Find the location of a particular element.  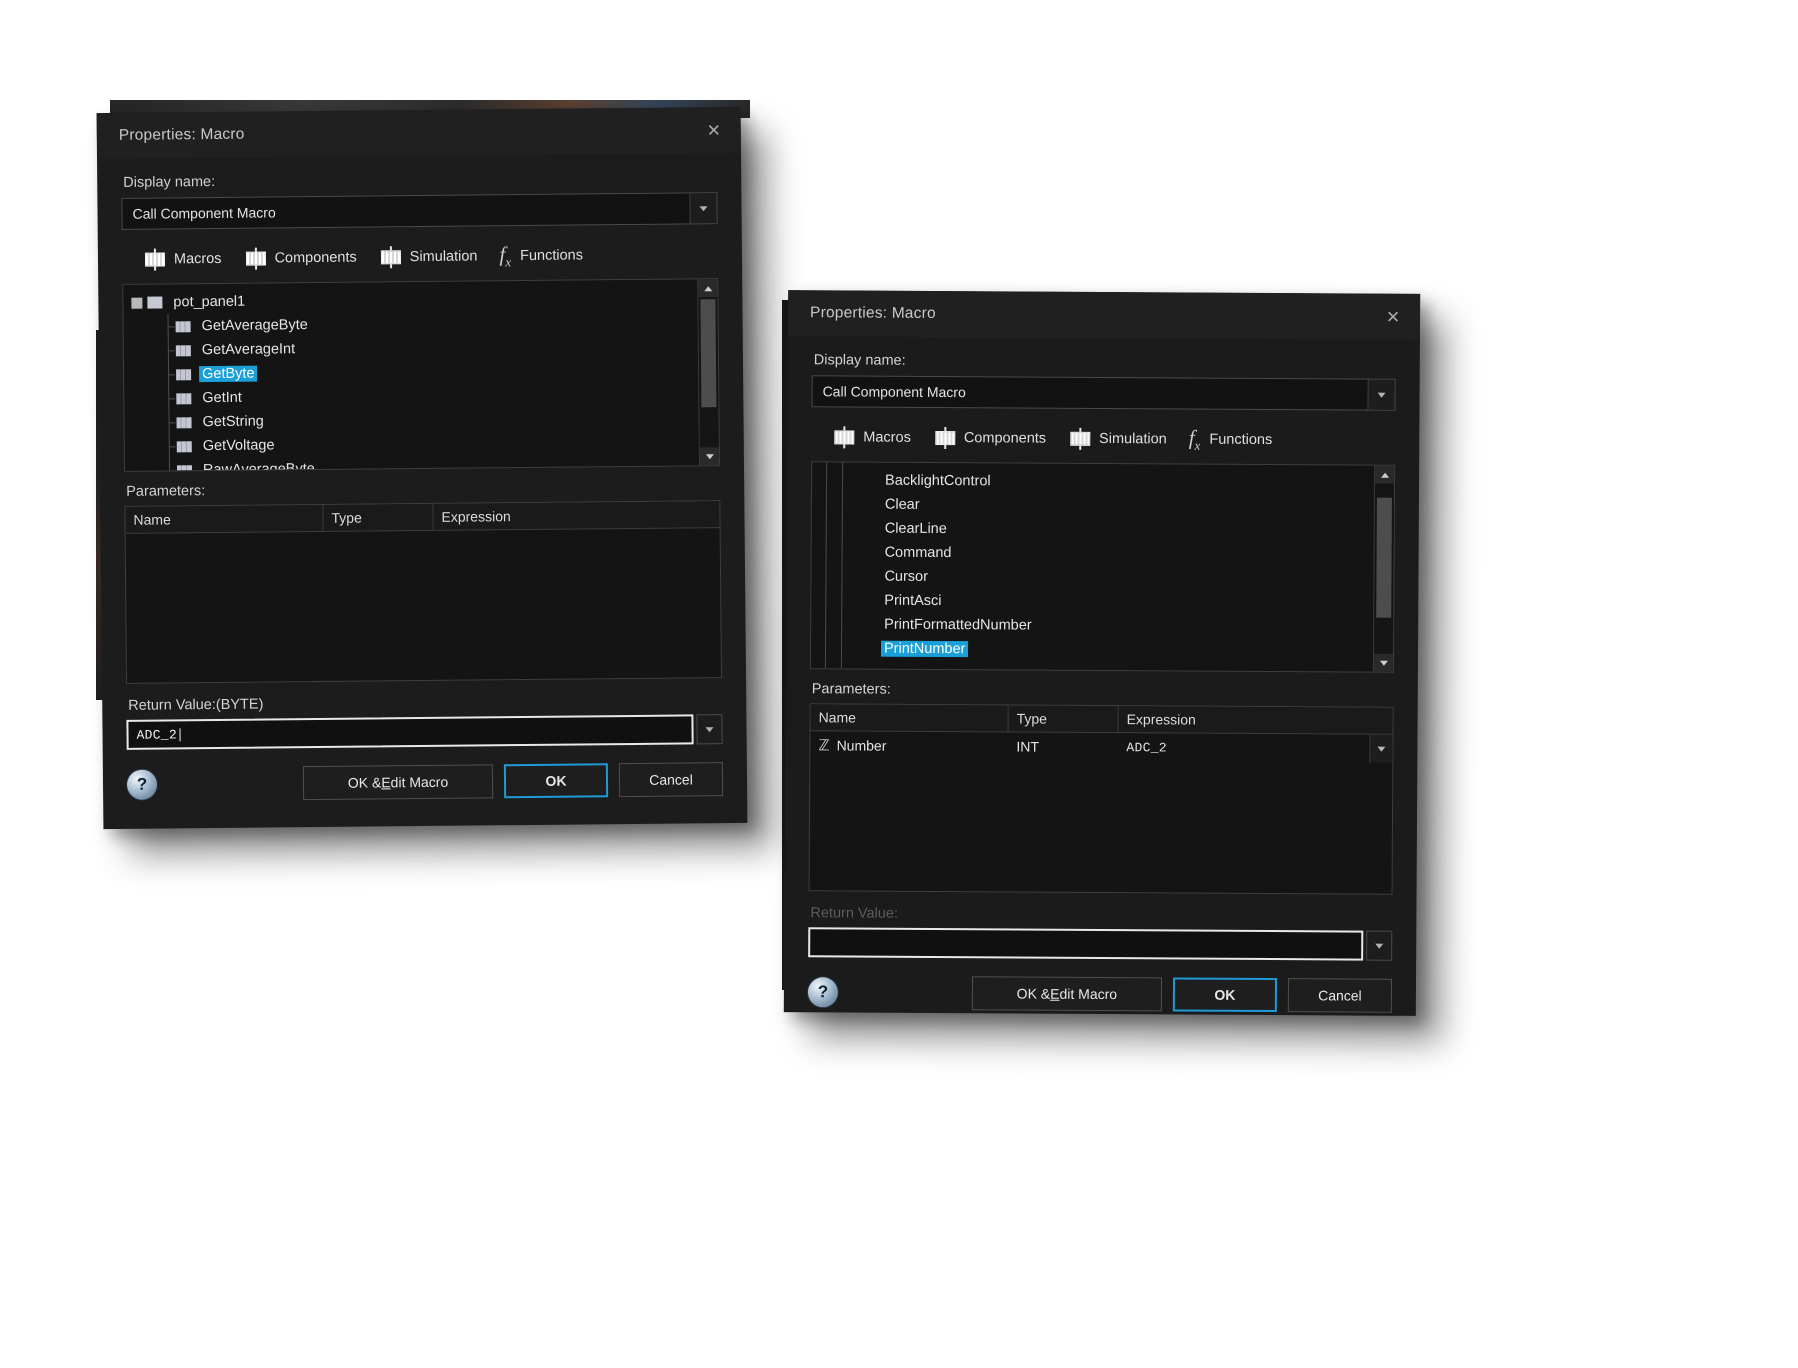

tree-item: Cursor is located at coordinates (1092, 577).